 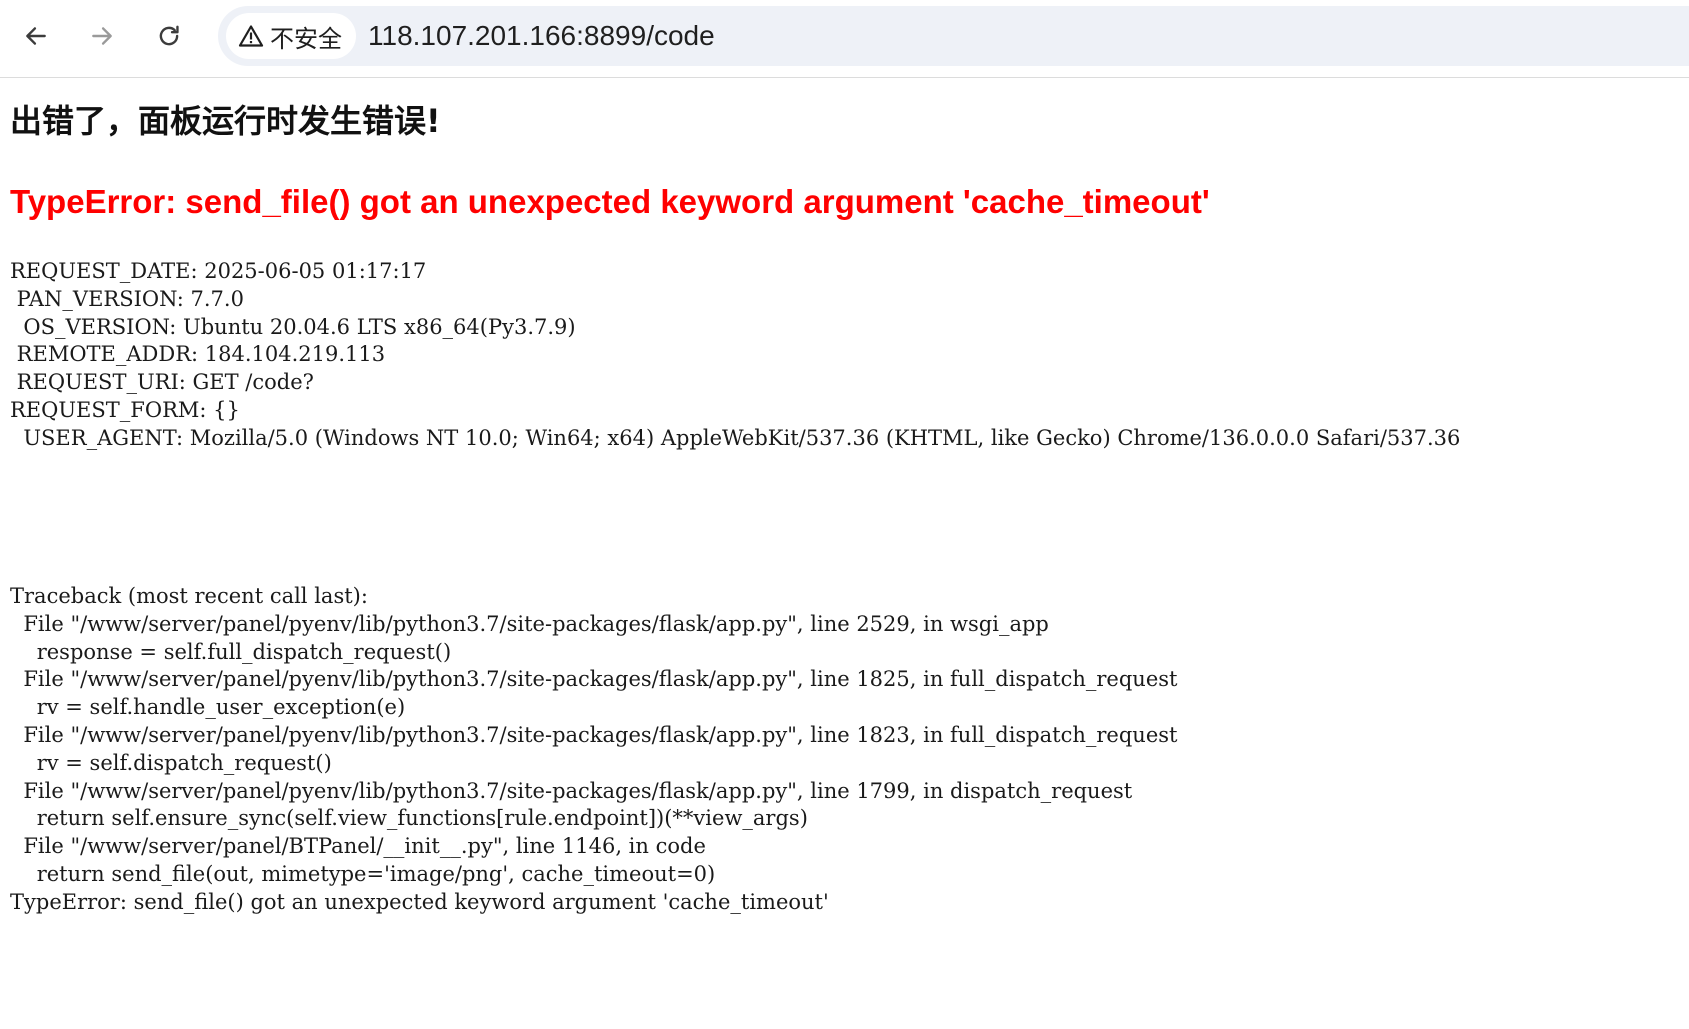 What do you see at coordinates (162, 382) in the screenshot?
I see `info-line-request-uri: REQUEST_URI: GET /code?` at bounding box center [162, 382].